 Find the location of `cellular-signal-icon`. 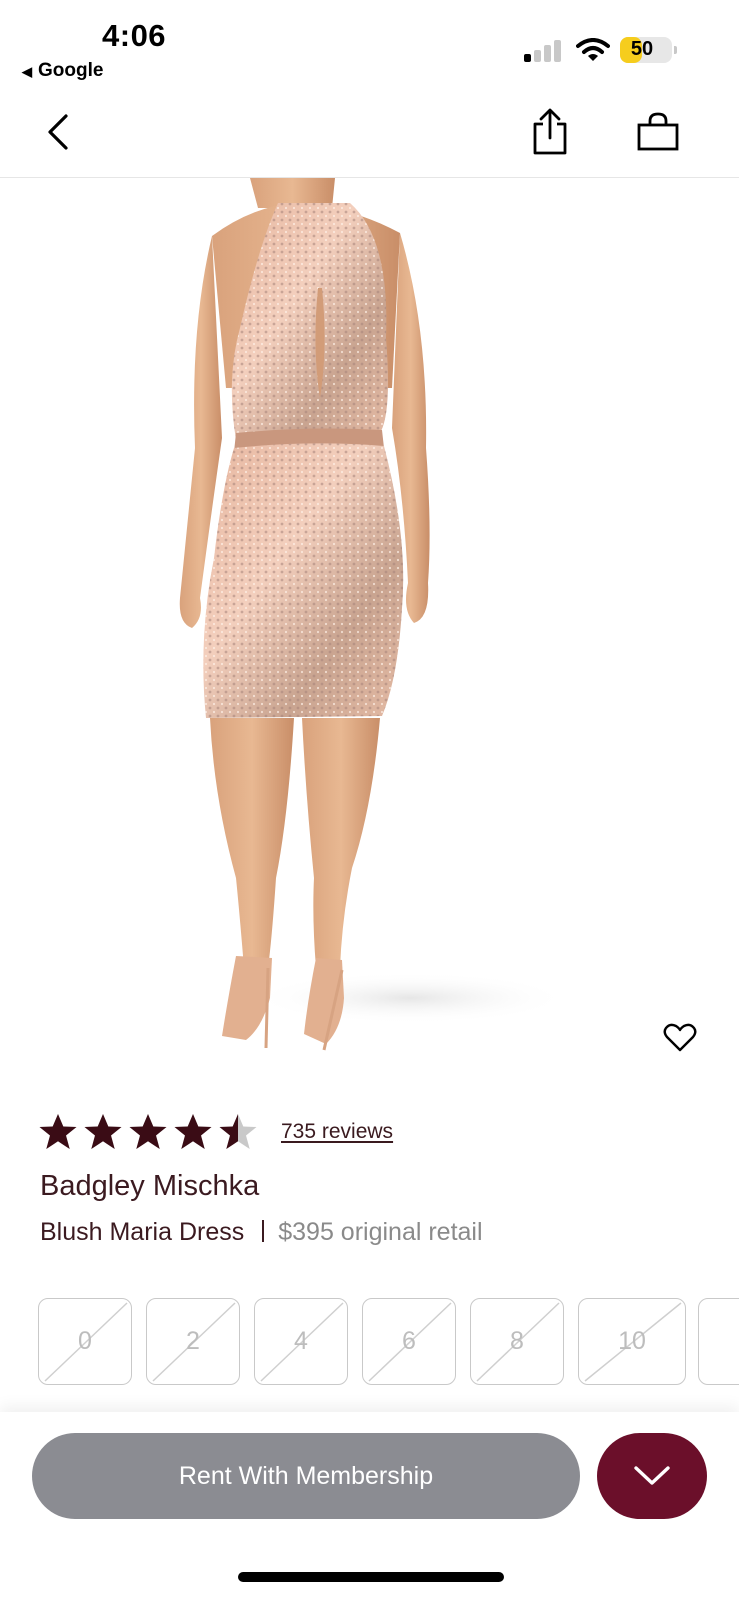

cellular-signal-icon is located at coordinates (544, 51).